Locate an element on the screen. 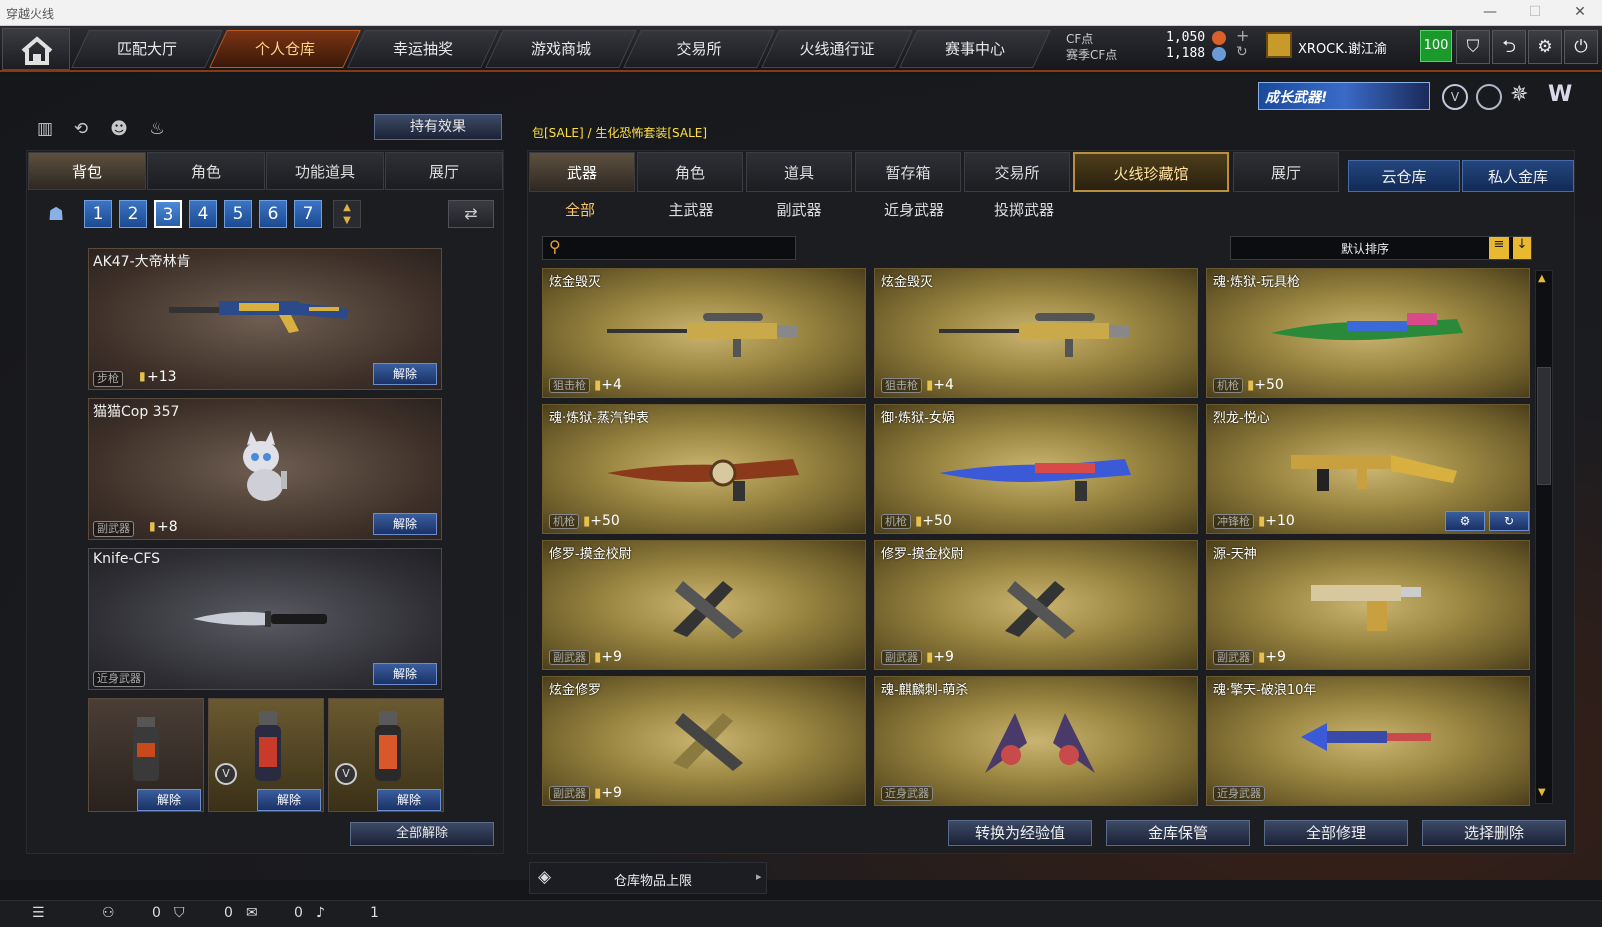 This screenshot has height=927, width=1602. subtab-secondary: 副武器 is located at coordinates (799, 210).